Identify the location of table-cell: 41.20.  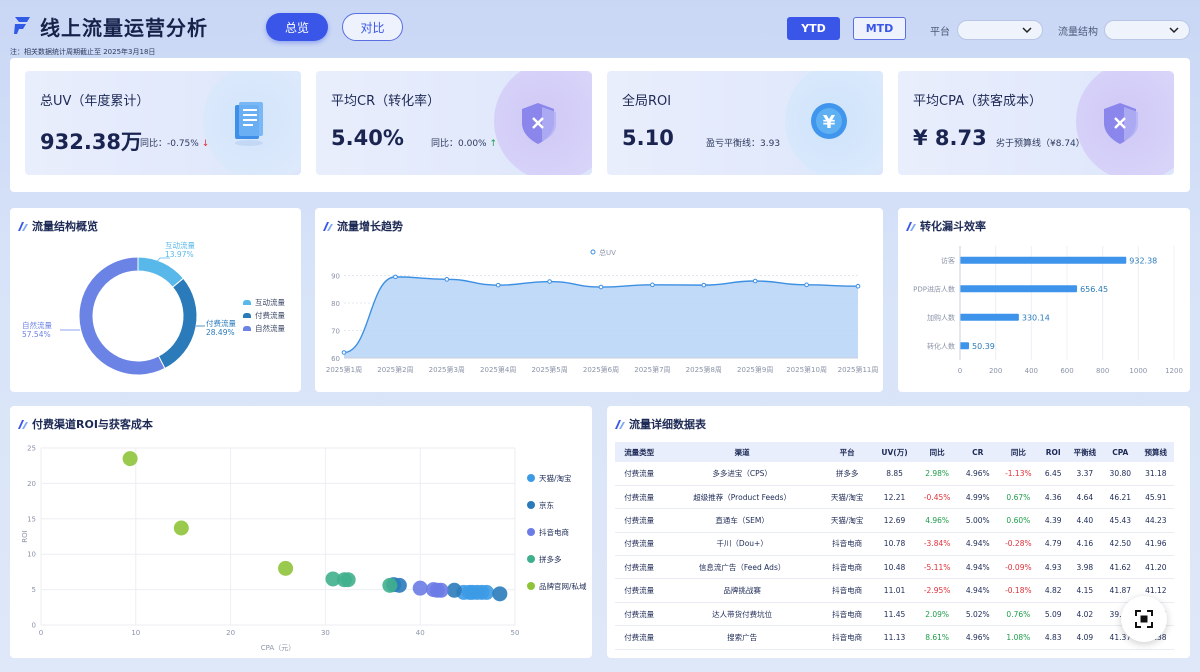
(1155, 567).